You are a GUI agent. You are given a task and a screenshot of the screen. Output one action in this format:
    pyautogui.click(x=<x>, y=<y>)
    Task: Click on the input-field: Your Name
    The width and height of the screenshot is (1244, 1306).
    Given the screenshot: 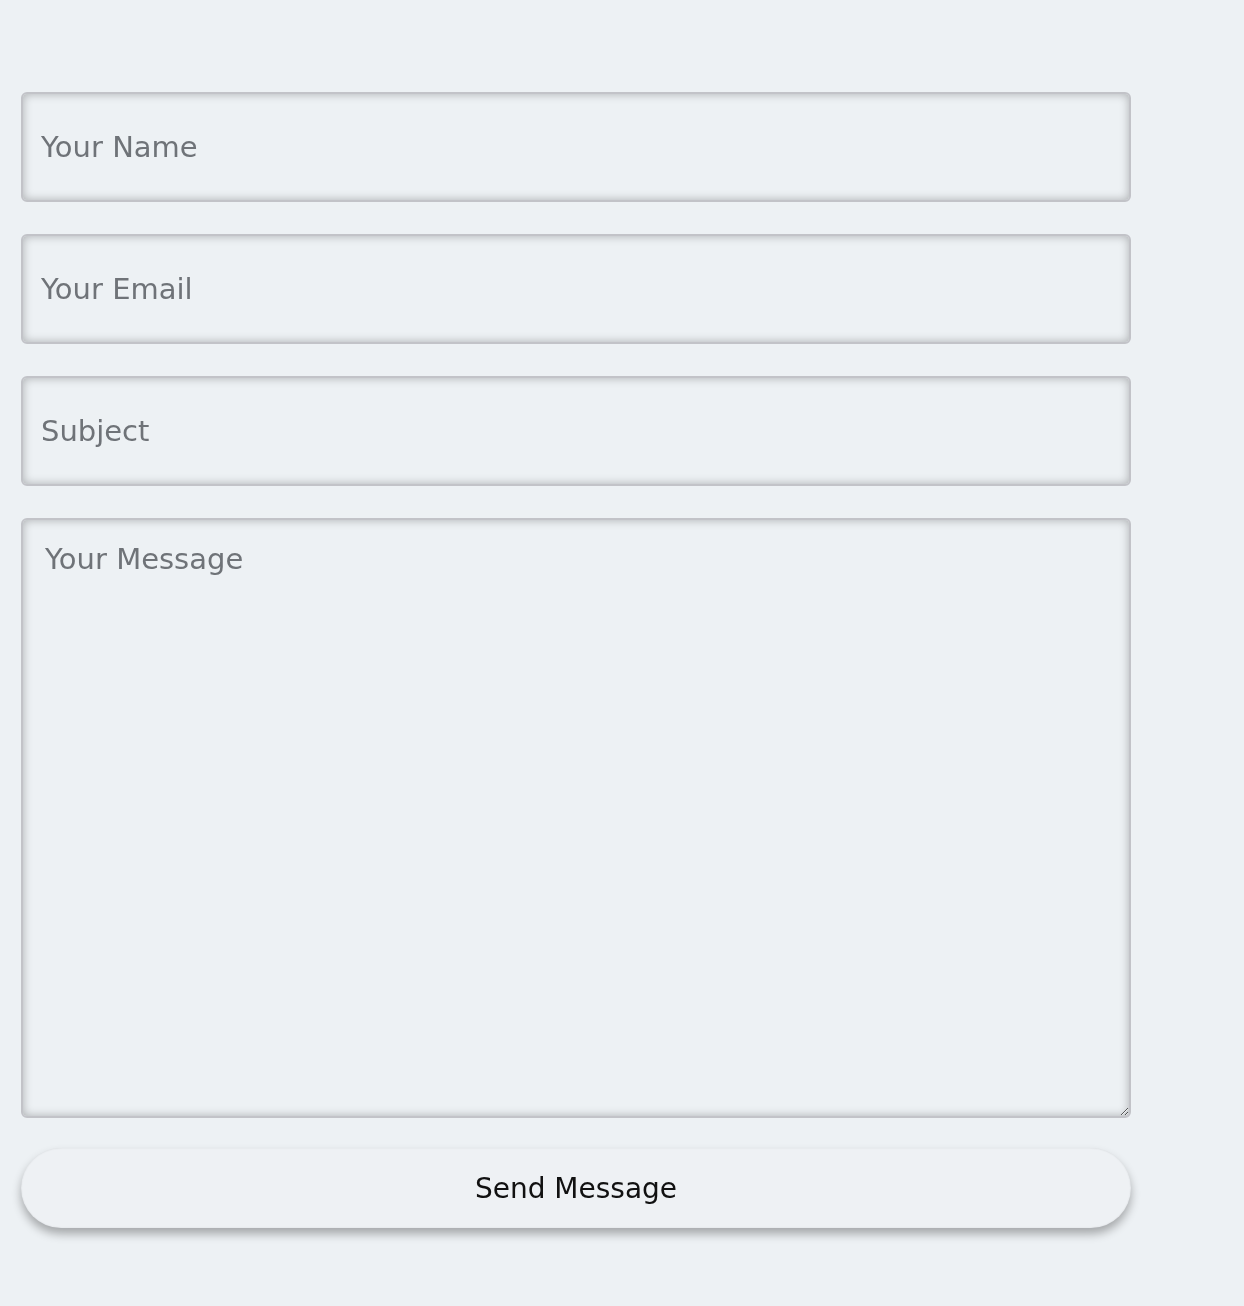 What is the action you would take?
    pyautogui.click(x=576, y=147)
    